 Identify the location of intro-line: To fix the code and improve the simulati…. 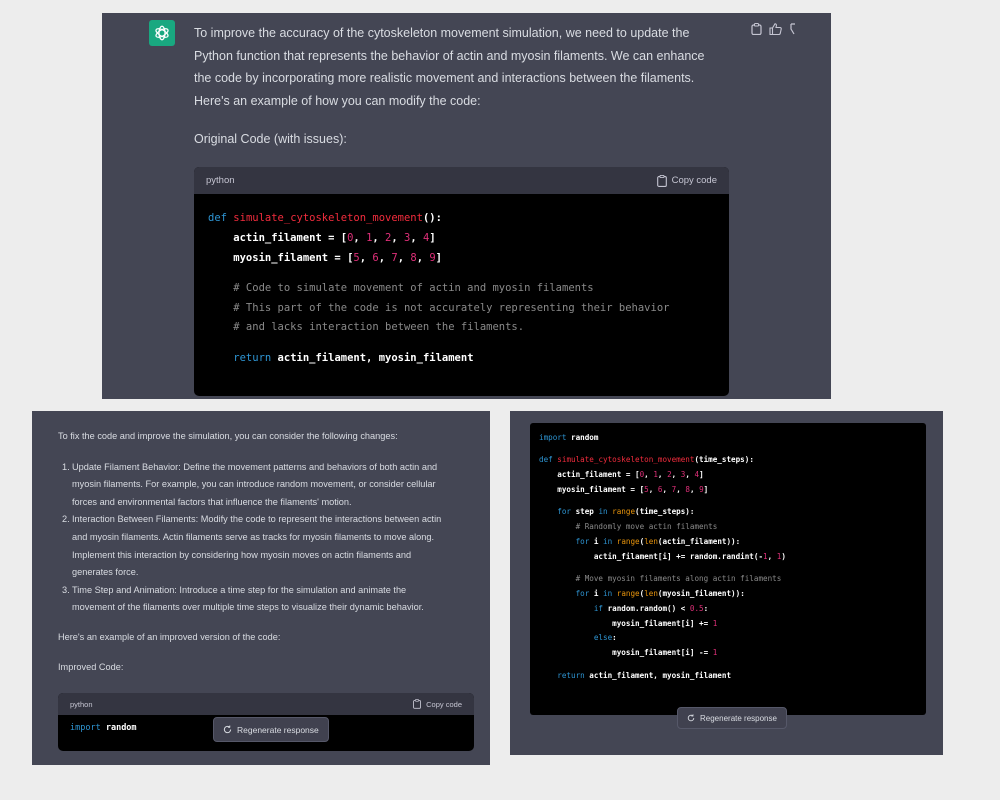
(228, 436).